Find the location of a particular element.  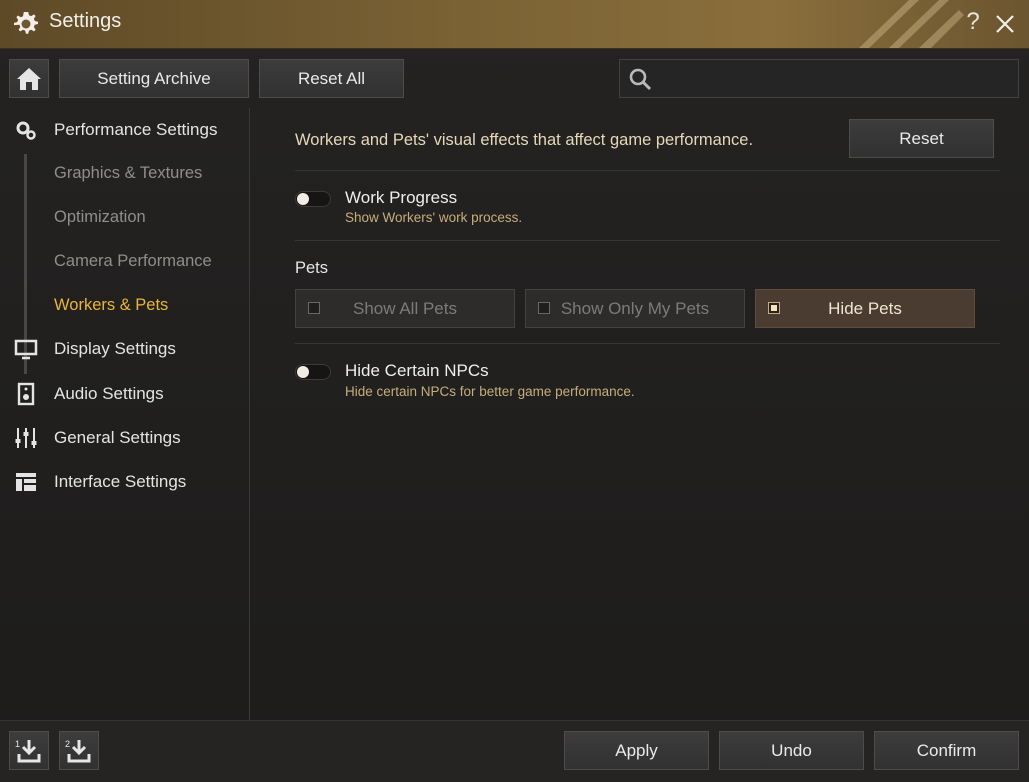

sidebar-item-label: Interface Settings is located at coordinates (120, 481).